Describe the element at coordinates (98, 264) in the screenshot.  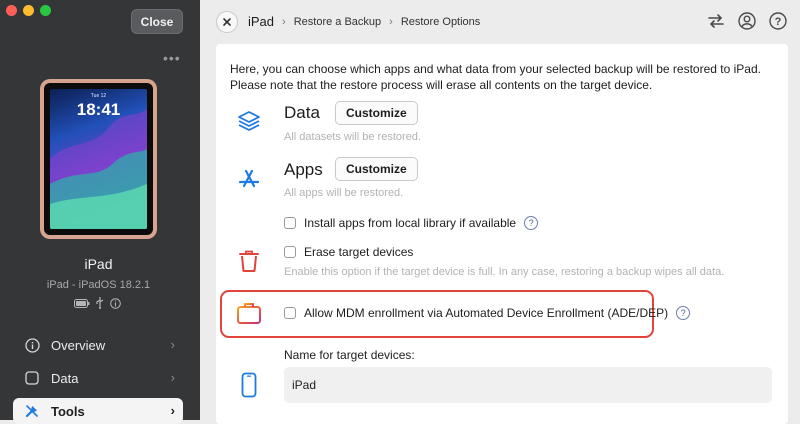
I see `device-name: iPad` at that location.